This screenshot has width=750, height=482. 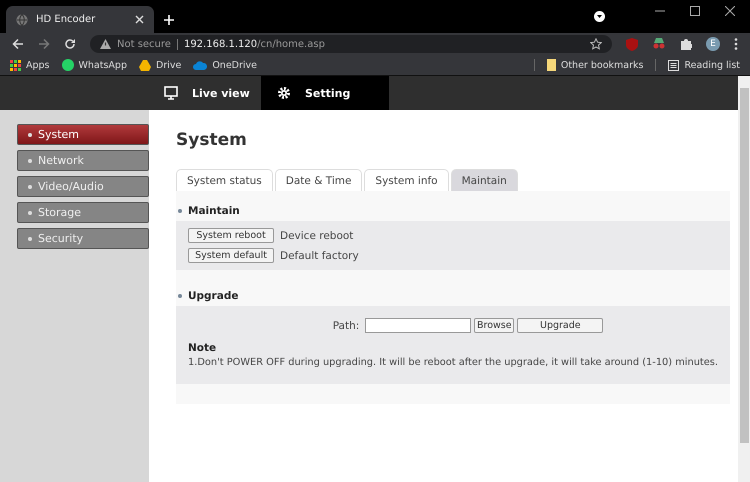 I want to click on action-description: Default factory, so click(x=319, y=256).